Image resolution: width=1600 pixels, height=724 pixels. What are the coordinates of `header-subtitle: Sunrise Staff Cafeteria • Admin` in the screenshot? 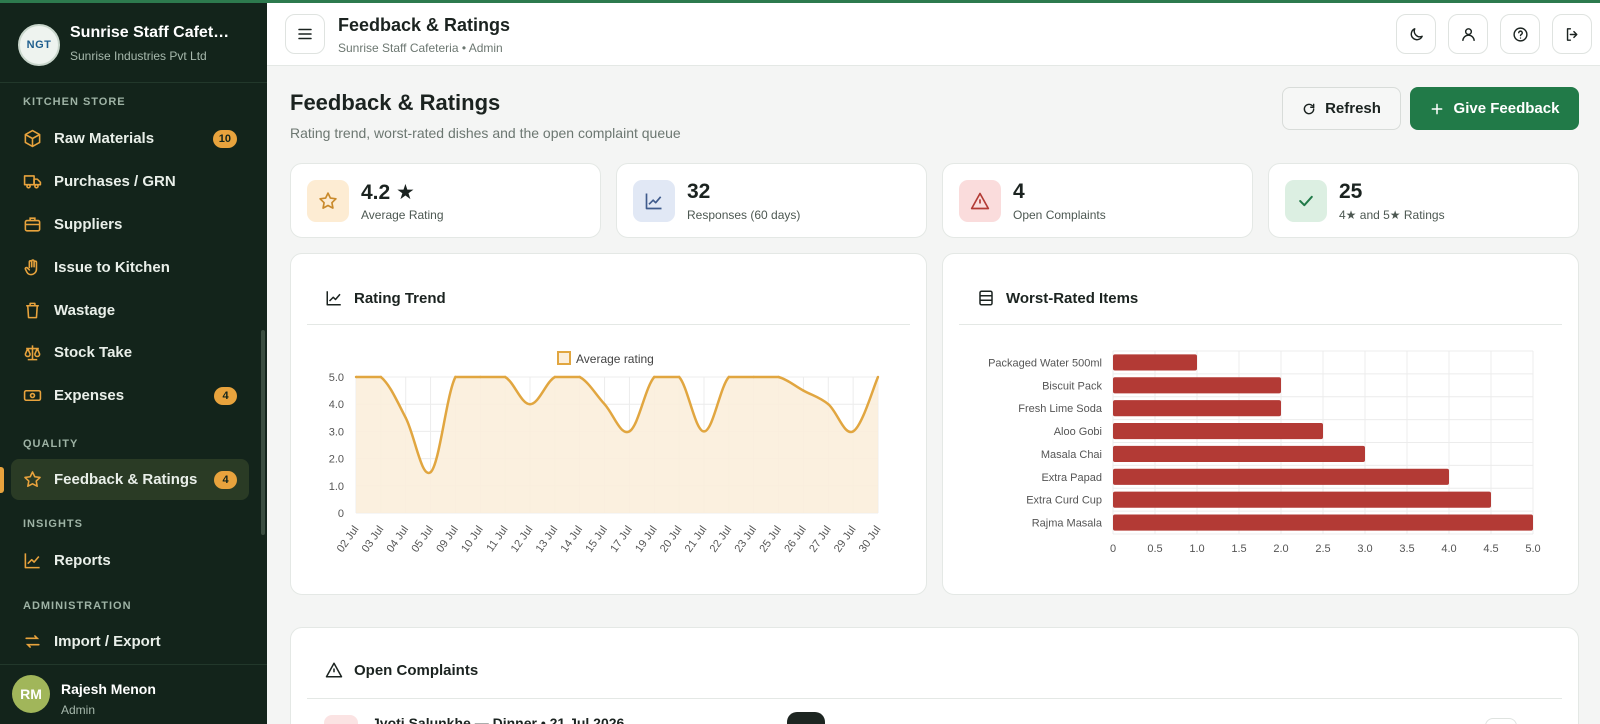 It's located at (420, 48).